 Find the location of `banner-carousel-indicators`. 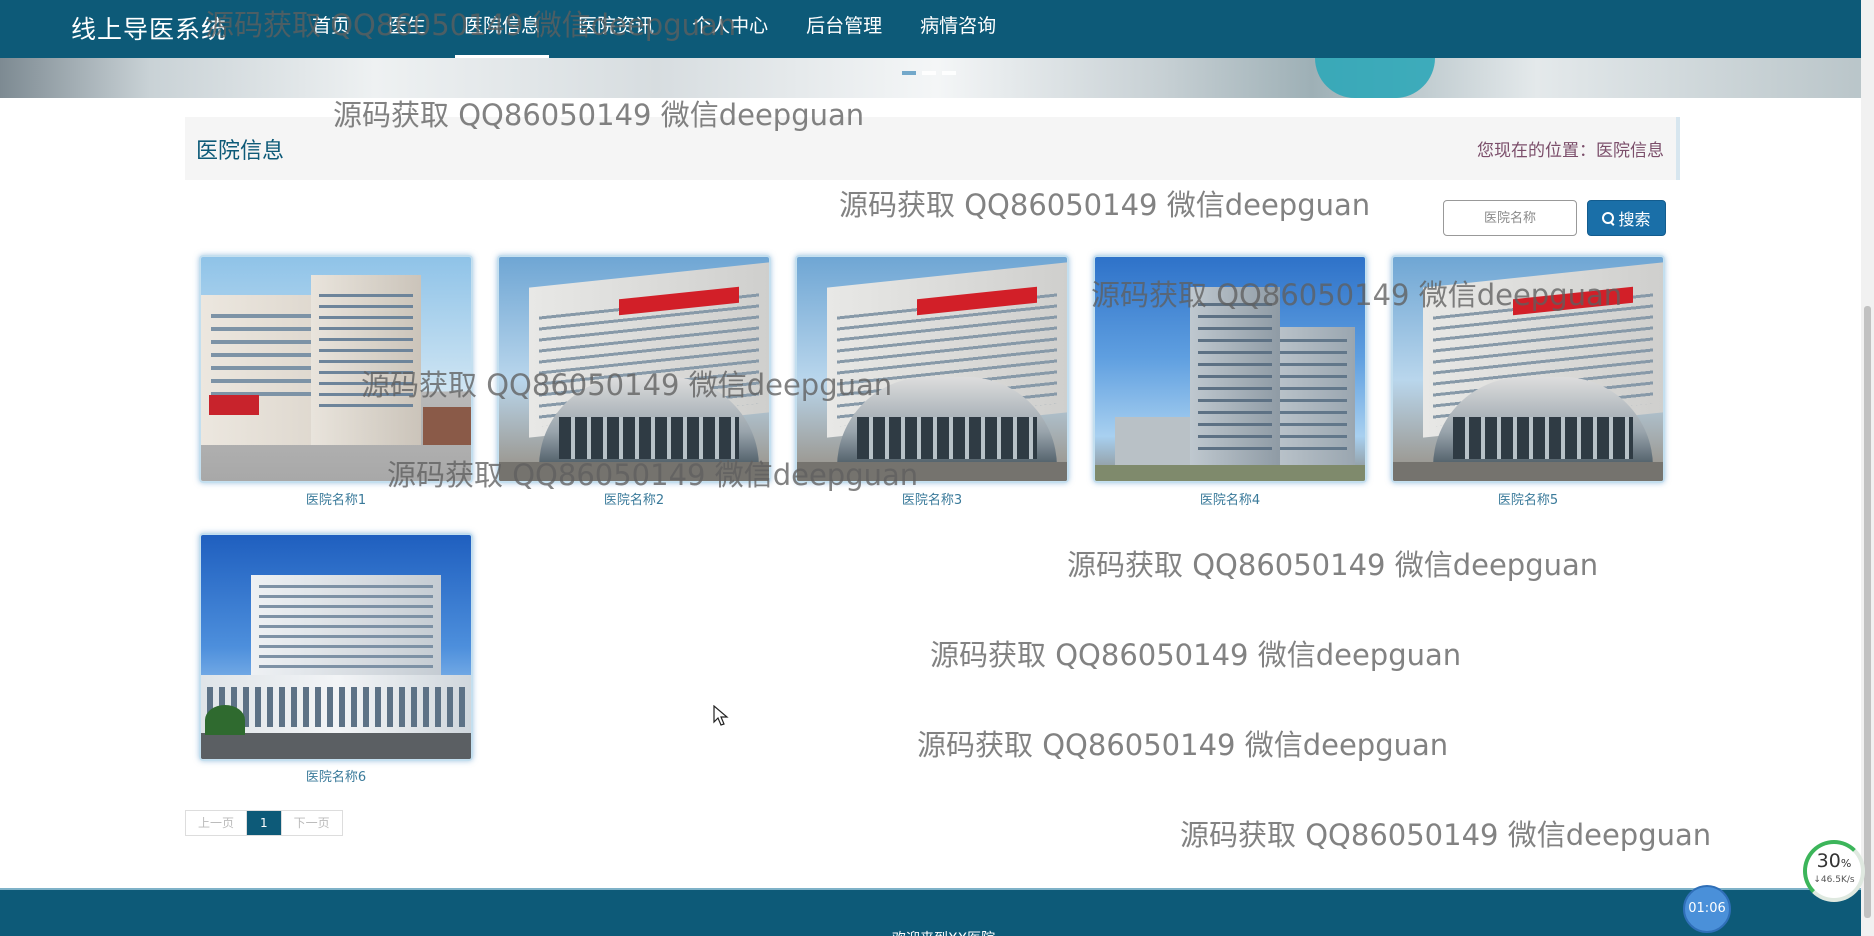

banner-carousel-indicators is located at coordinates (929, 73).